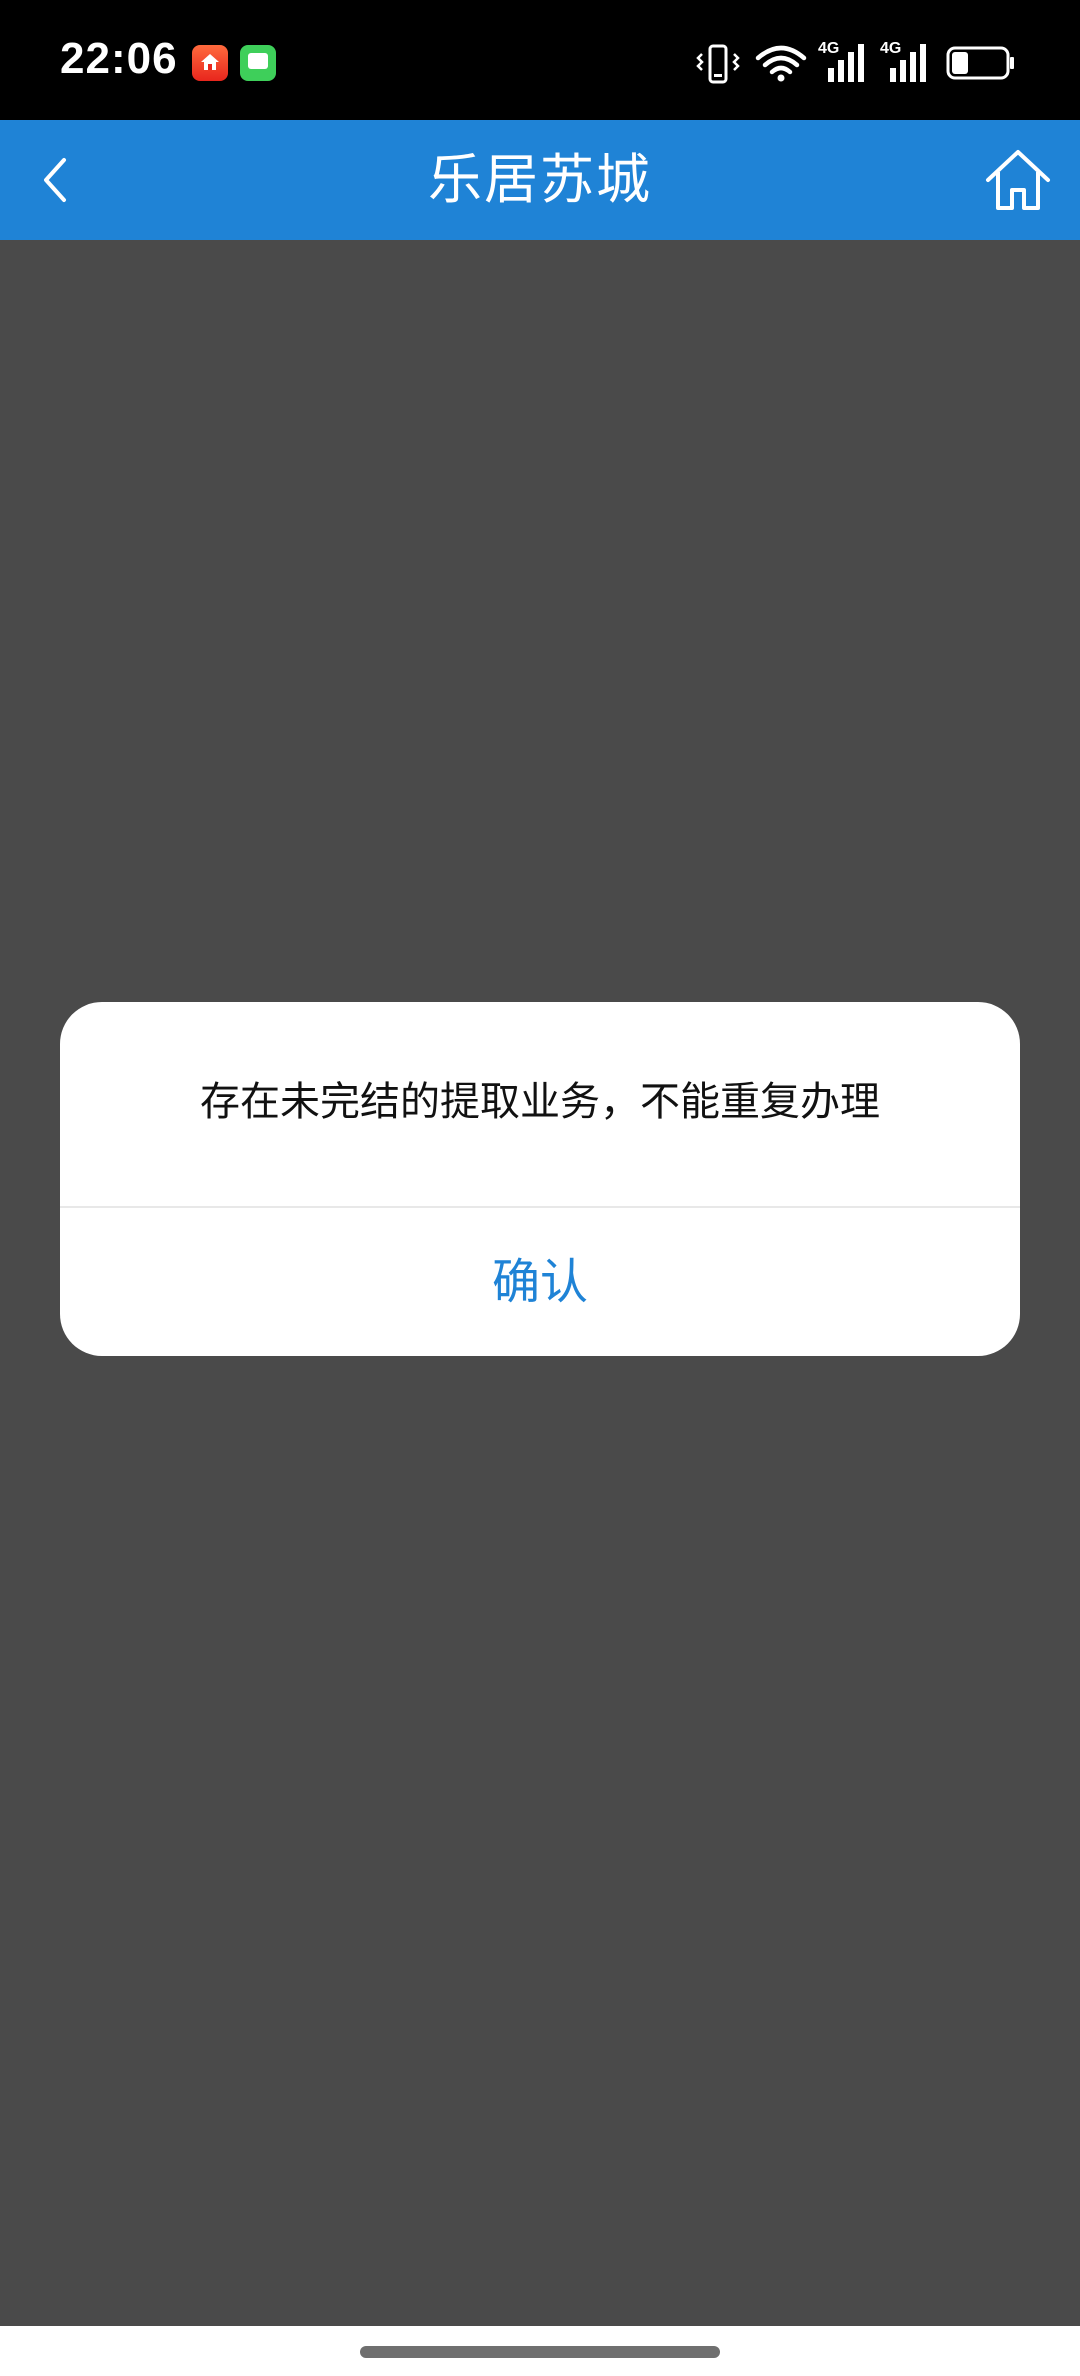 This screenshot has width=1080, height=2376. I want to click on message-app-icon, so click(258, 63).